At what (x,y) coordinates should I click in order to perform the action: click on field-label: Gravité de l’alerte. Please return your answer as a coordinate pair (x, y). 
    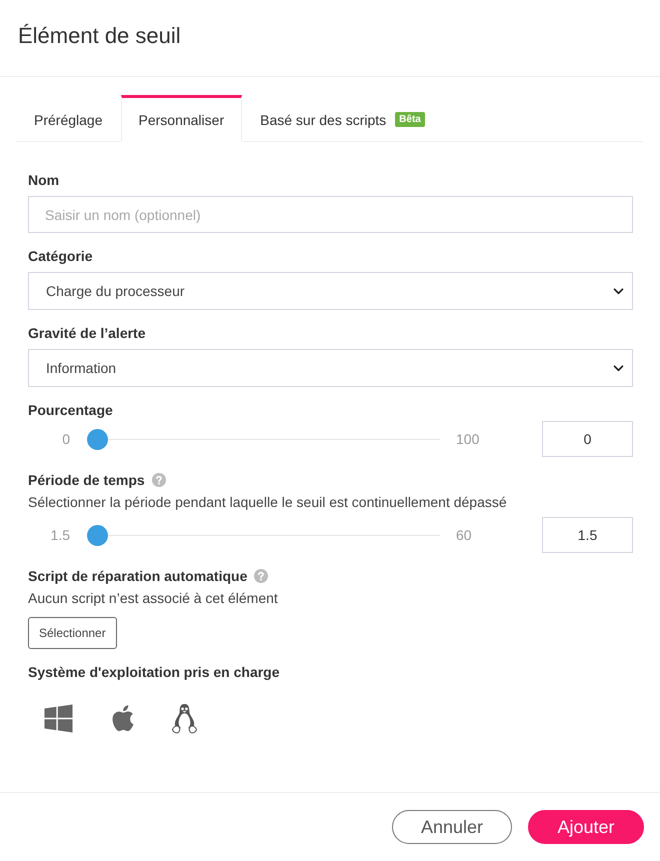
    Looking at the image, I should click on (87, 333).